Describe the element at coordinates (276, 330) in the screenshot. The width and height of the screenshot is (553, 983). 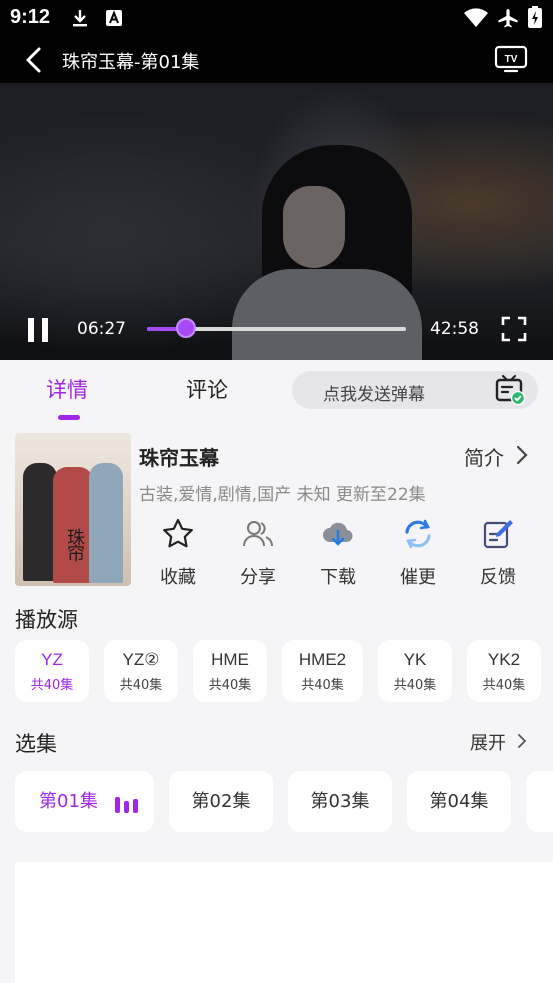
I see `player-controls: 06:27 42:58` at that location.